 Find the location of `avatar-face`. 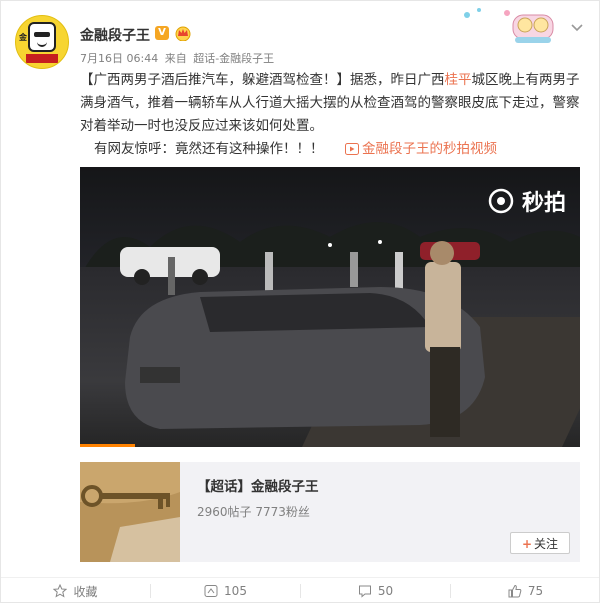

avatar-face is located at coordinates (42, 37).